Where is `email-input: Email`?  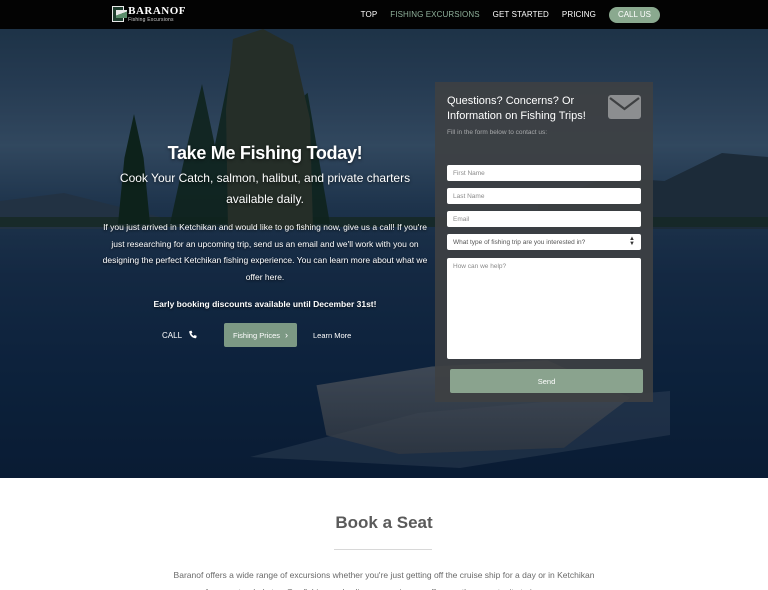
email-input: Email is located at coordinates (544, 219).